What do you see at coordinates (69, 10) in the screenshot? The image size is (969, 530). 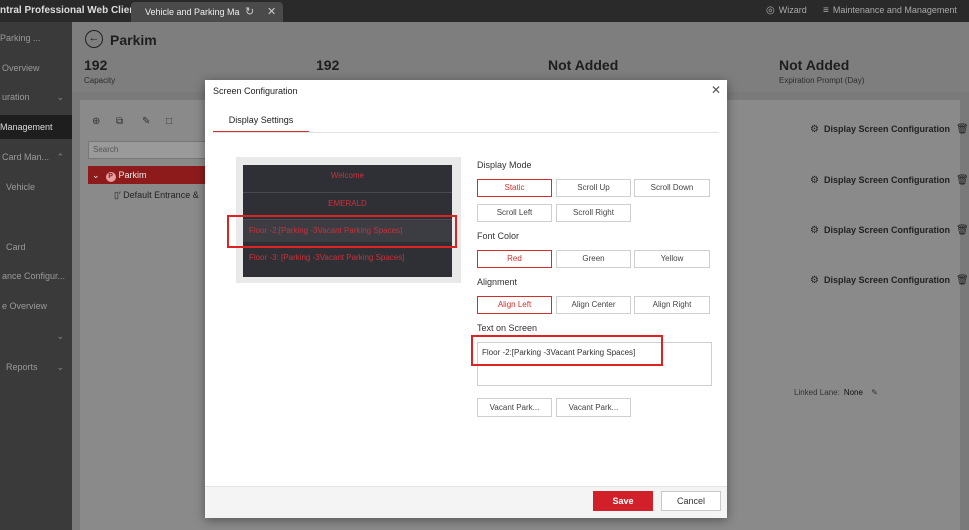 I see `app-title: ntral Professional Web Client` at bounding box center [69, 10].